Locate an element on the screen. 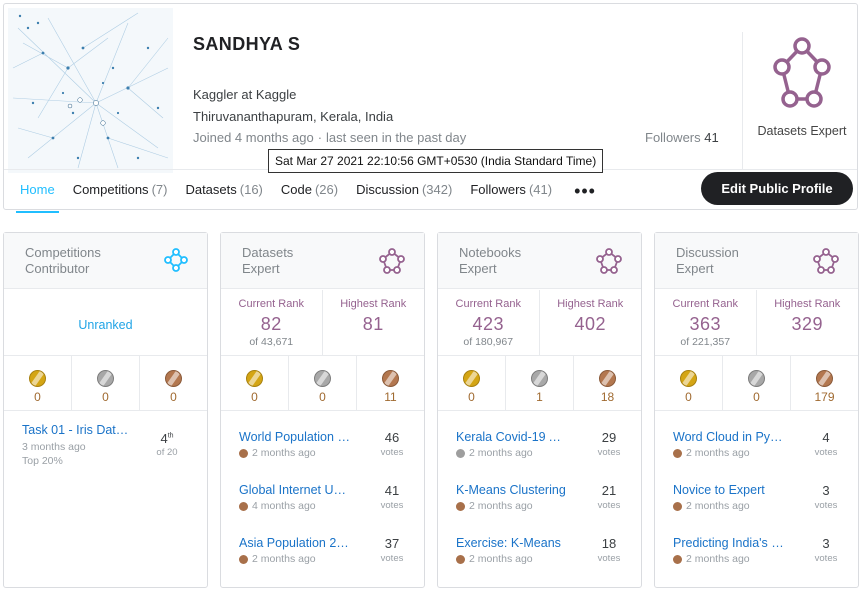 The width and height of the screenshot is (862, 592). vote-count: 18 is located at coordinates (609, 543).